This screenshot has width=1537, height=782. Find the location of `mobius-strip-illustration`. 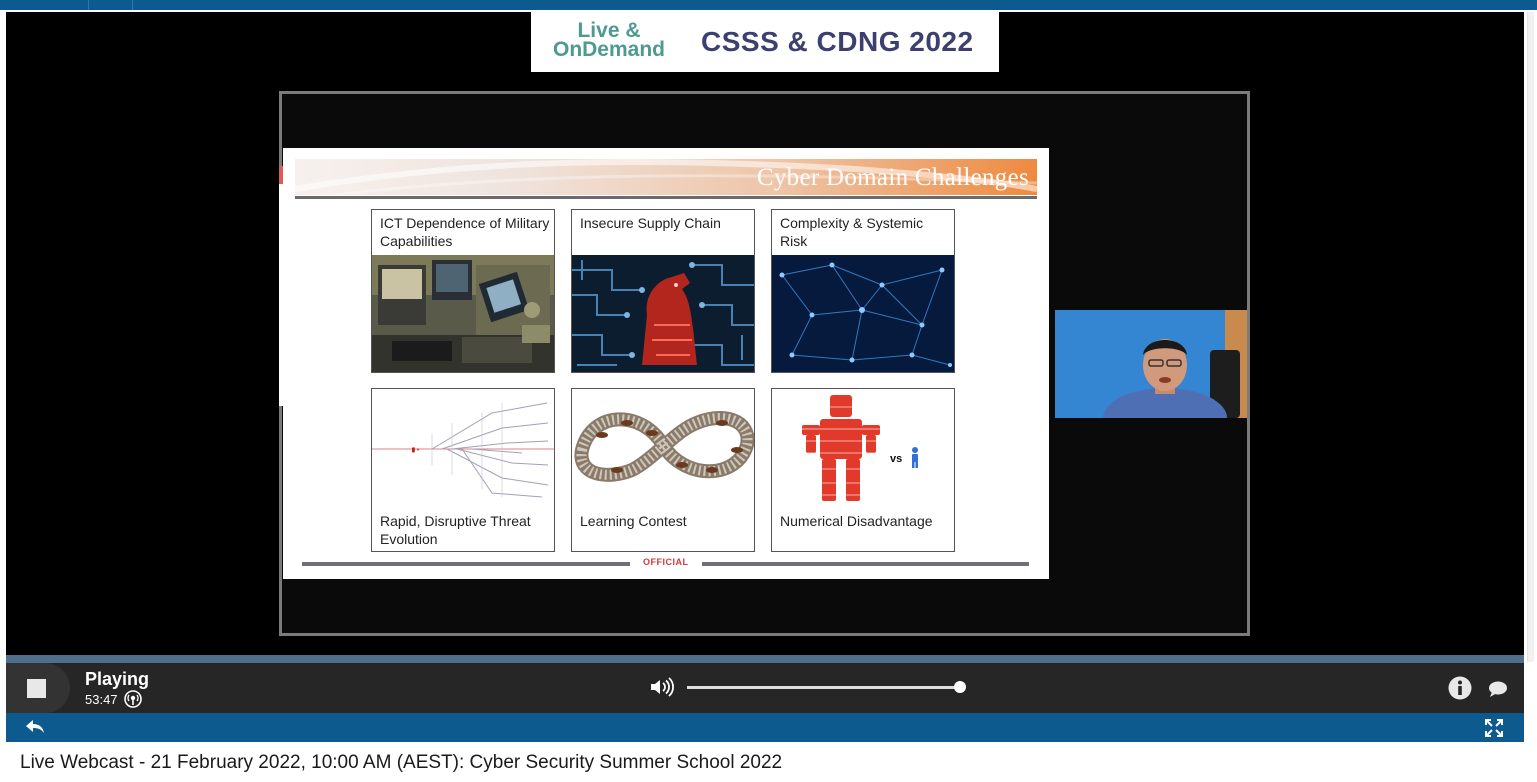

mobius-strip-illustration is located at coordinates (664, 446).